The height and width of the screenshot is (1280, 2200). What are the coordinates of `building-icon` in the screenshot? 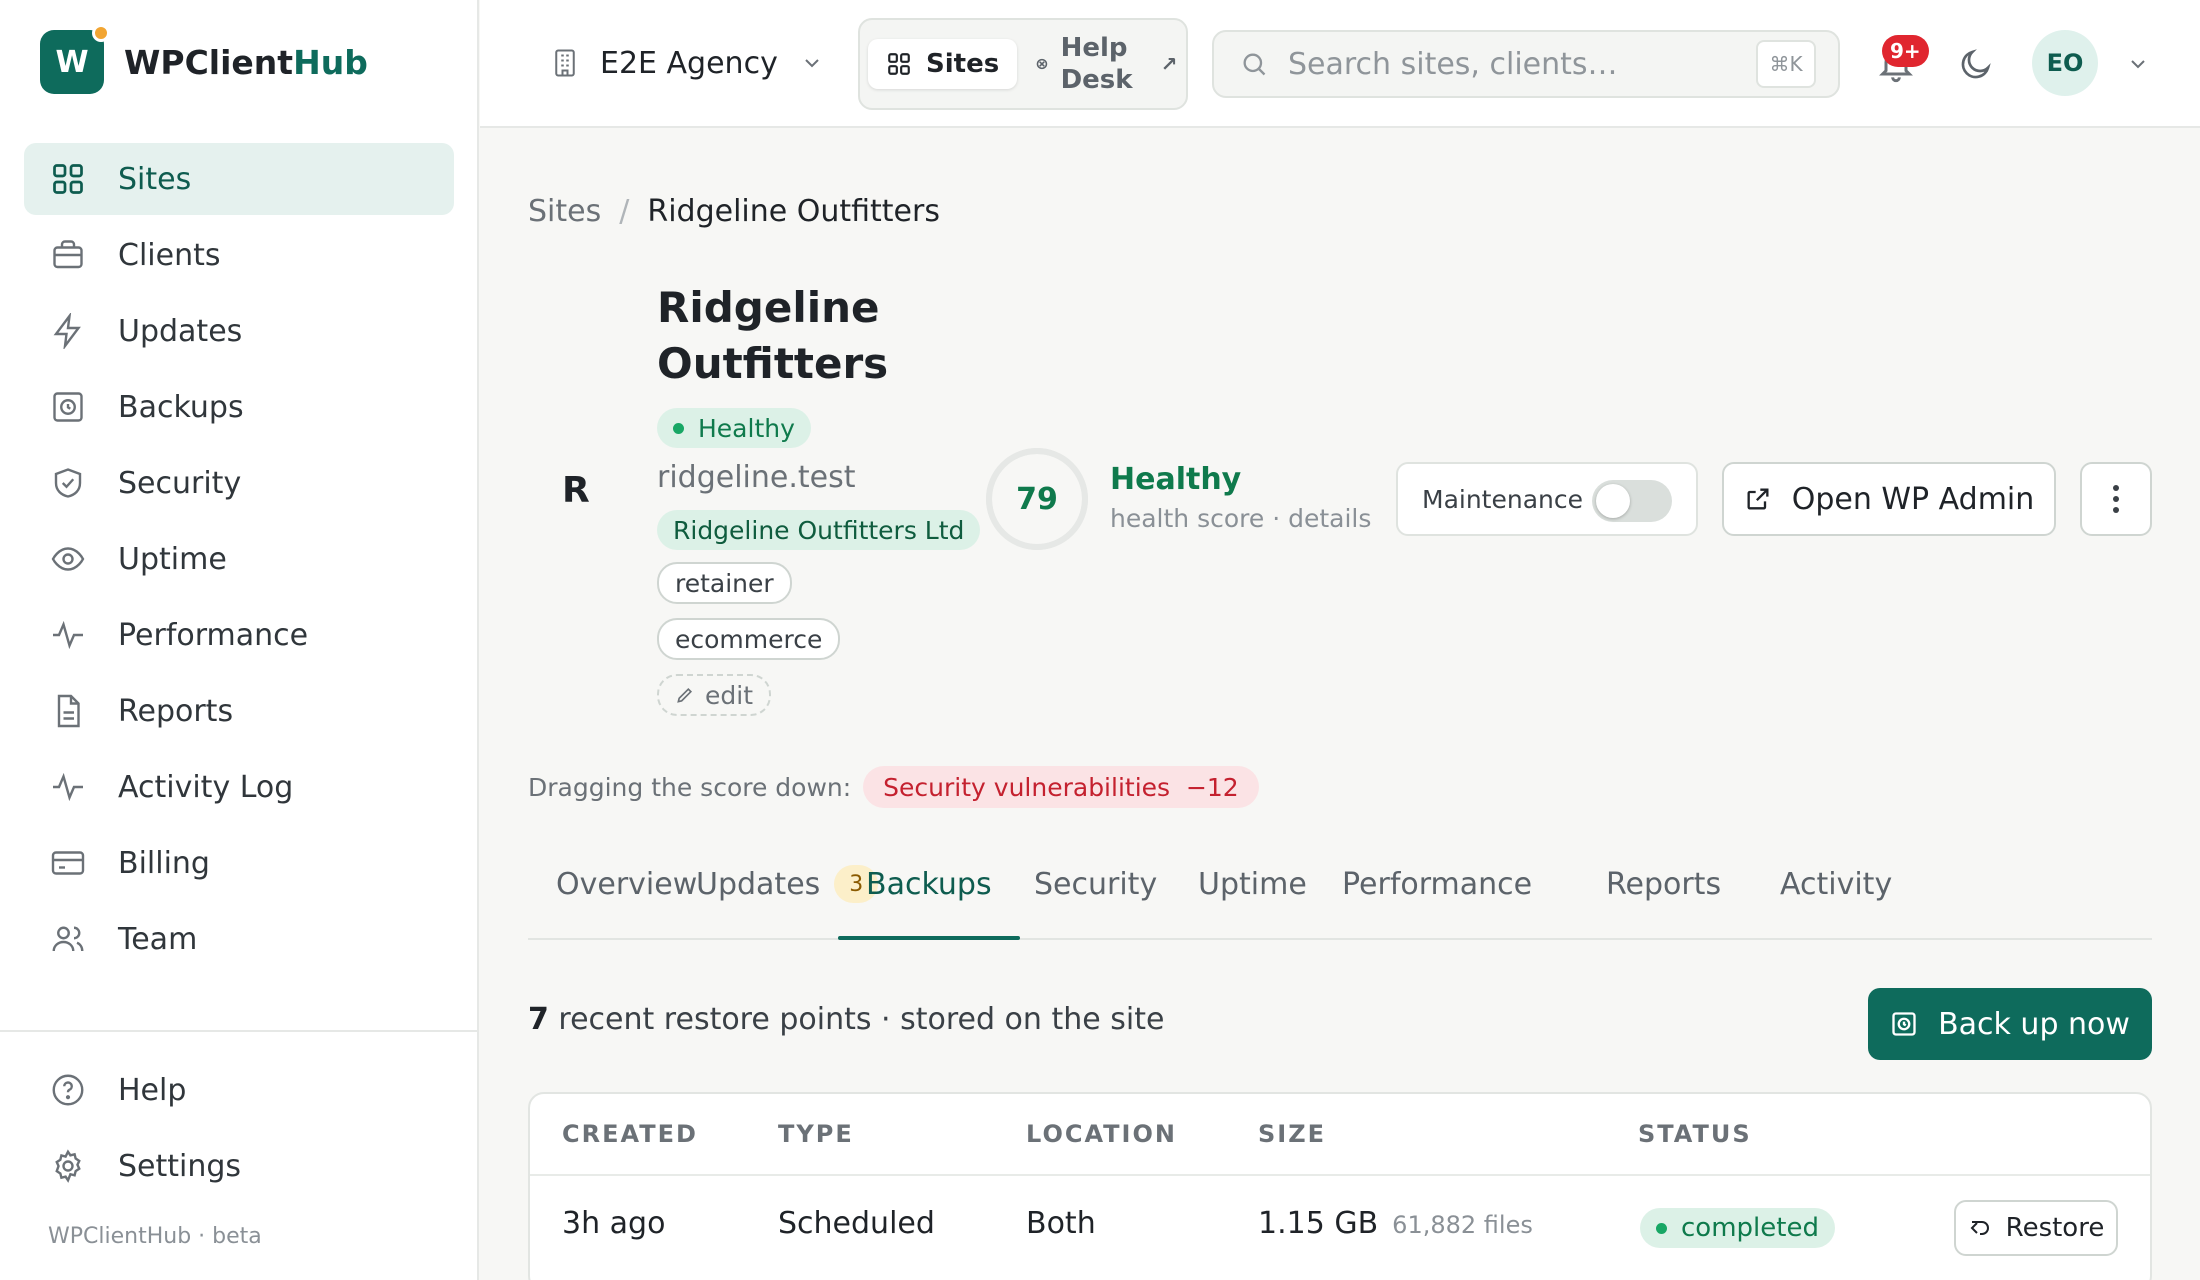 It's located at (565, 63).